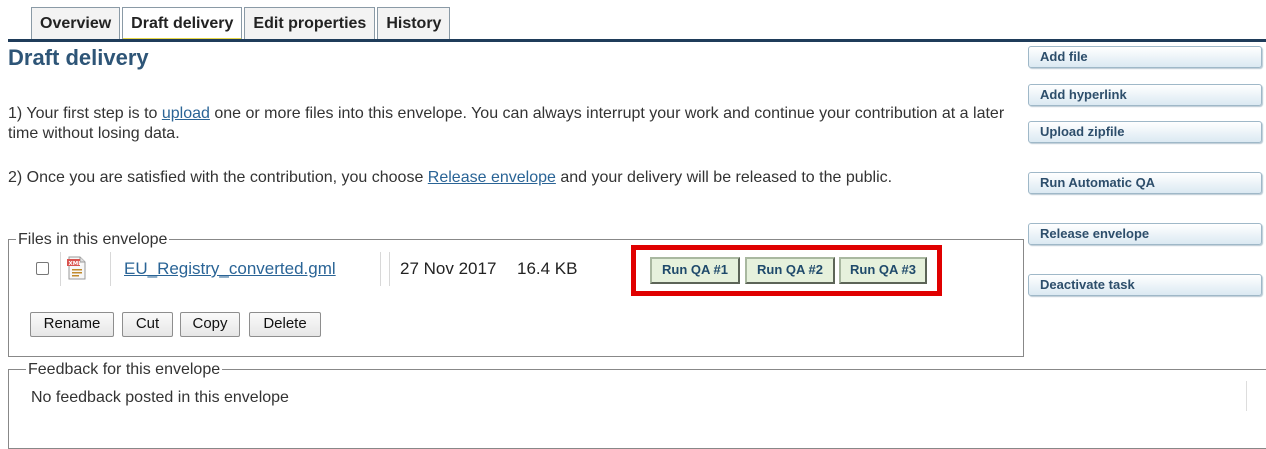 The width and height of the screenshot is (1266, 449). What do you see at coordinates (1145, 285) in the screenshot?
I see `deactivate-task-button: Deactivate task` at bounding box center [1145, 285].